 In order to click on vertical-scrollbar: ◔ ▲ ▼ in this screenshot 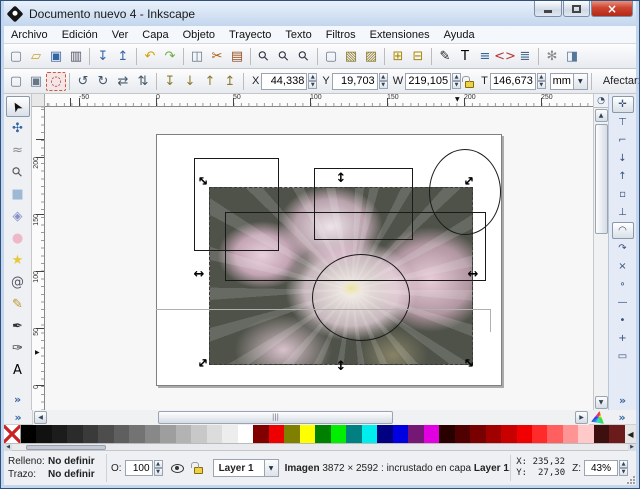, I will do `click(601, 252)`.